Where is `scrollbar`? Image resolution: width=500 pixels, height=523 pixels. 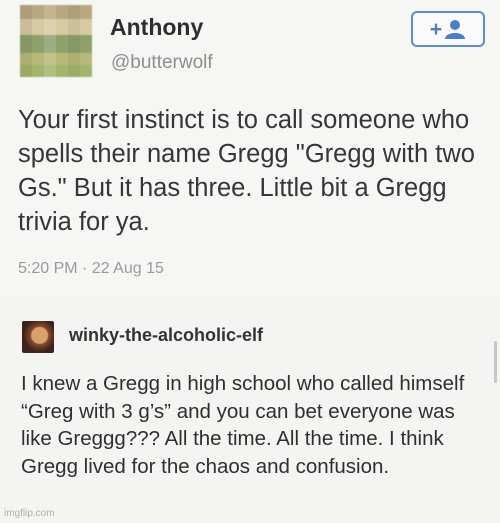
scrollbar is located at coordinates (495, 362).